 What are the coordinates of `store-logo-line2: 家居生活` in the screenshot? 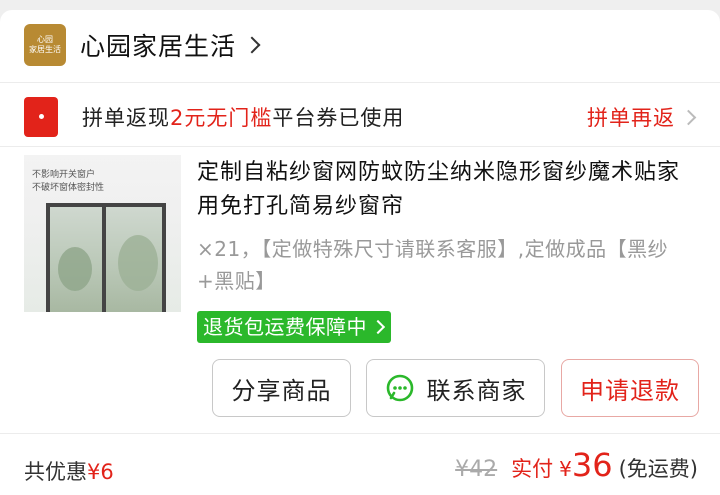 It's located at (45, 49).